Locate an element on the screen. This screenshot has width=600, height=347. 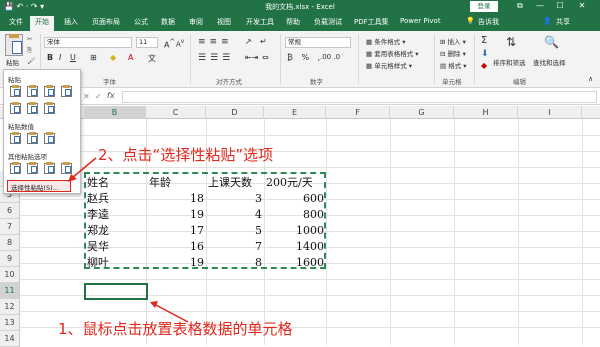
annotation-step-2: 2、点击“选择性粘贴”选项 is located at coordinates (186, 155).